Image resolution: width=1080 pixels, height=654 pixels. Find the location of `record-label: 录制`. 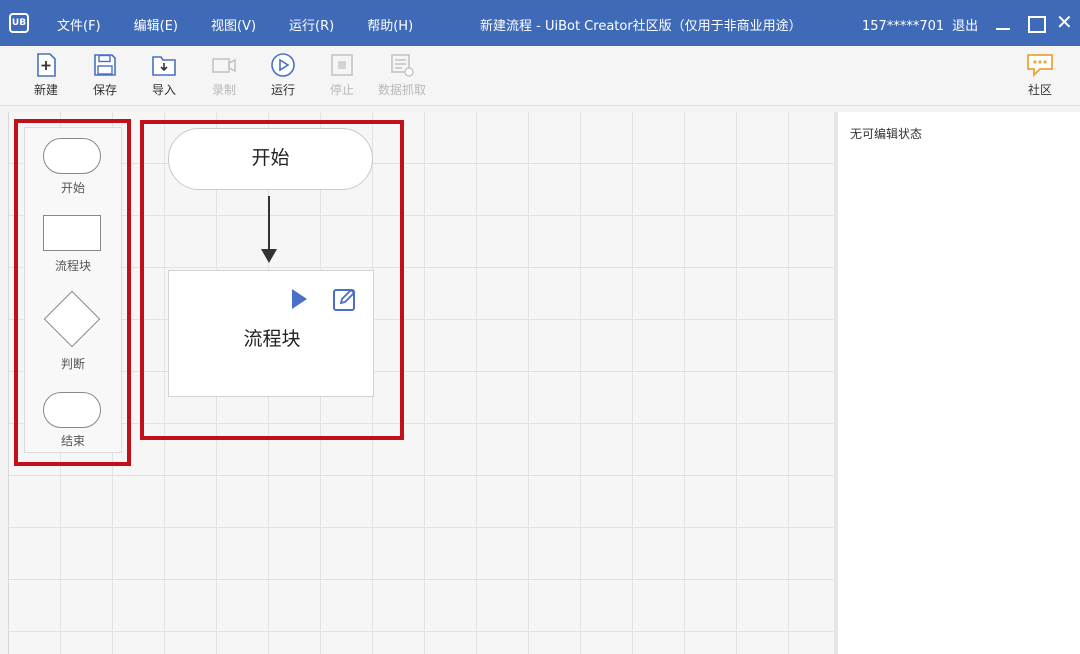

record-label: 录制 is located at coordinates (223, 90).